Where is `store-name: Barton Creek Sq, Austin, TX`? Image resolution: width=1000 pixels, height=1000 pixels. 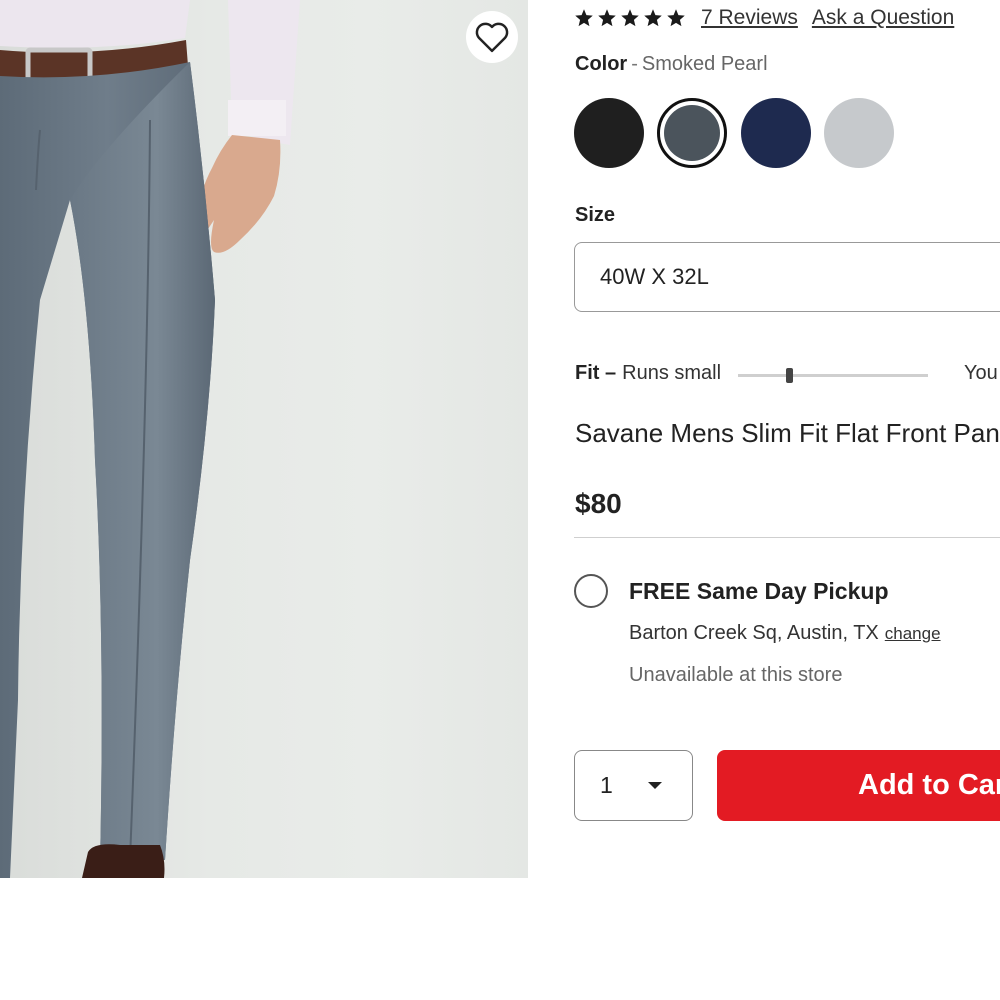 store-name: Barton Creek Sq, Austin, TX is located at coordinates (754, 633).